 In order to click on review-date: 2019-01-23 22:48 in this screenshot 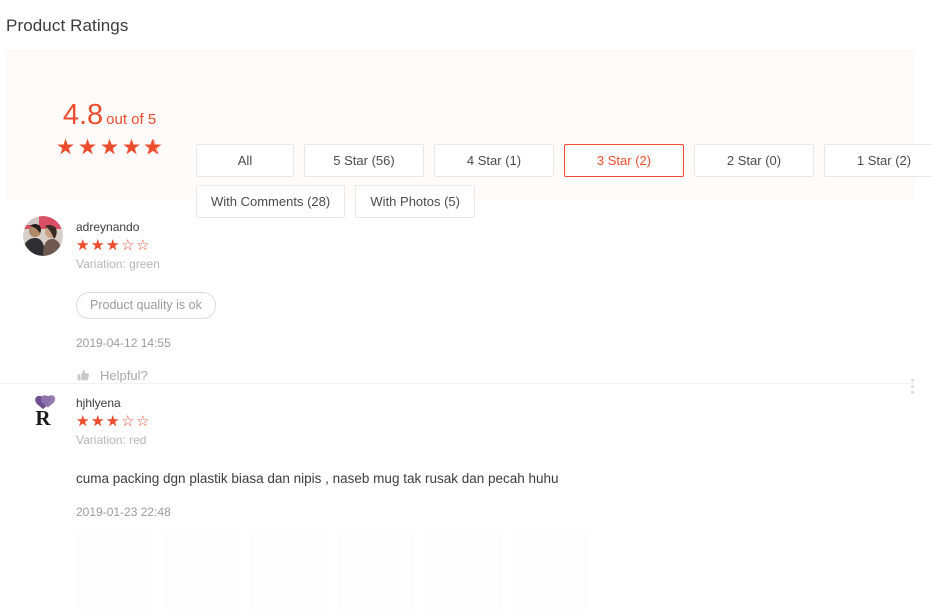, I will do `click(123, 512)`.